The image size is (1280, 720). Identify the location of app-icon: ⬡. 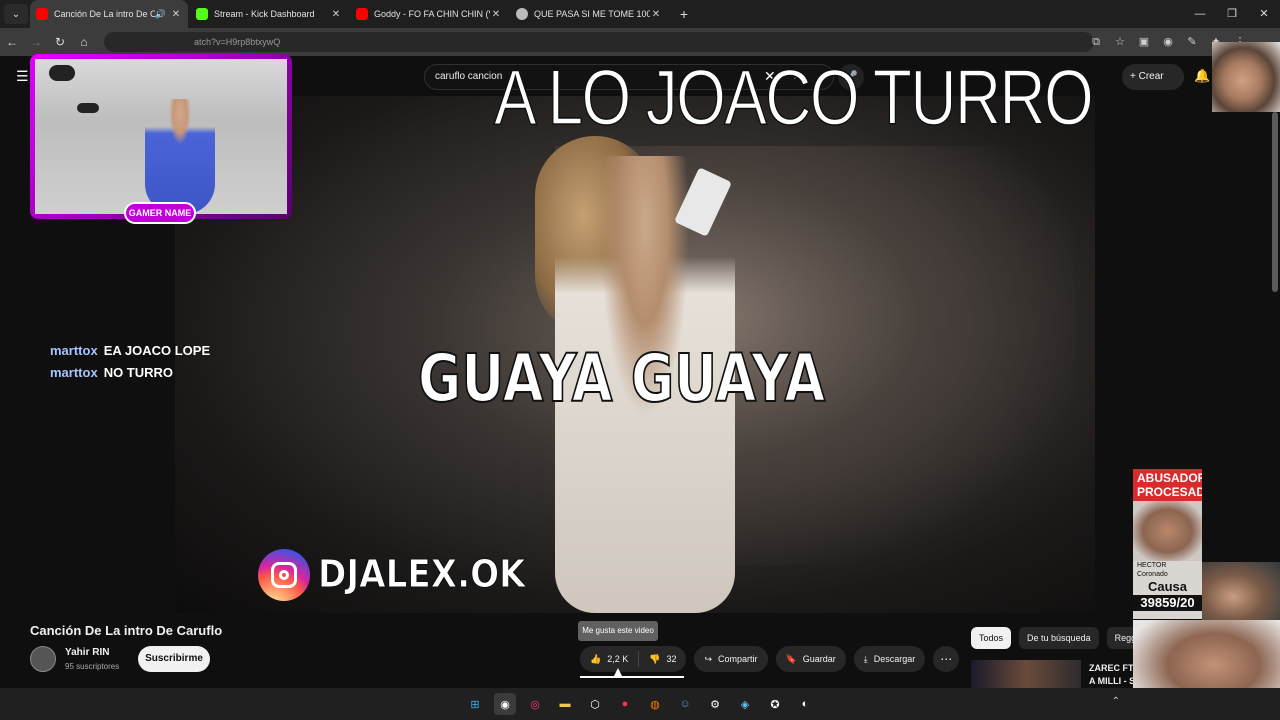
(595, 704).